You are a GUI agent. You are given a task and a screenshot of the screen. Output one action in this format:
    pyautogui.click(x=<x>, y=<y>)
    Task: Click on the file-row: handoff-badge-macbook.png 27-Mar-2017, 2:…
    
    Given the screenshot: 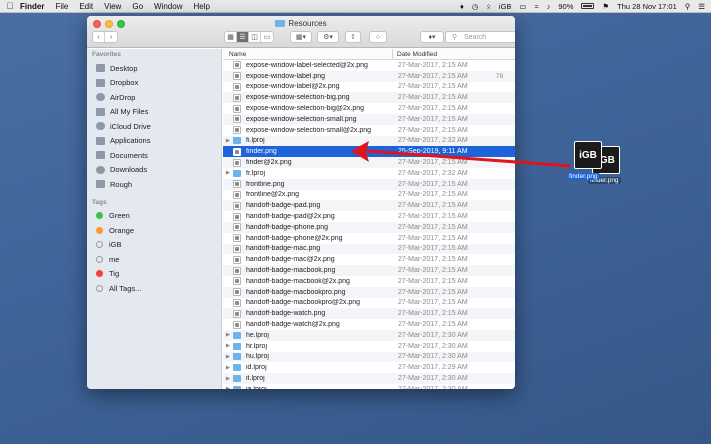 What is the action you would take?
    pyautogui.click(x=369, y=270)
    